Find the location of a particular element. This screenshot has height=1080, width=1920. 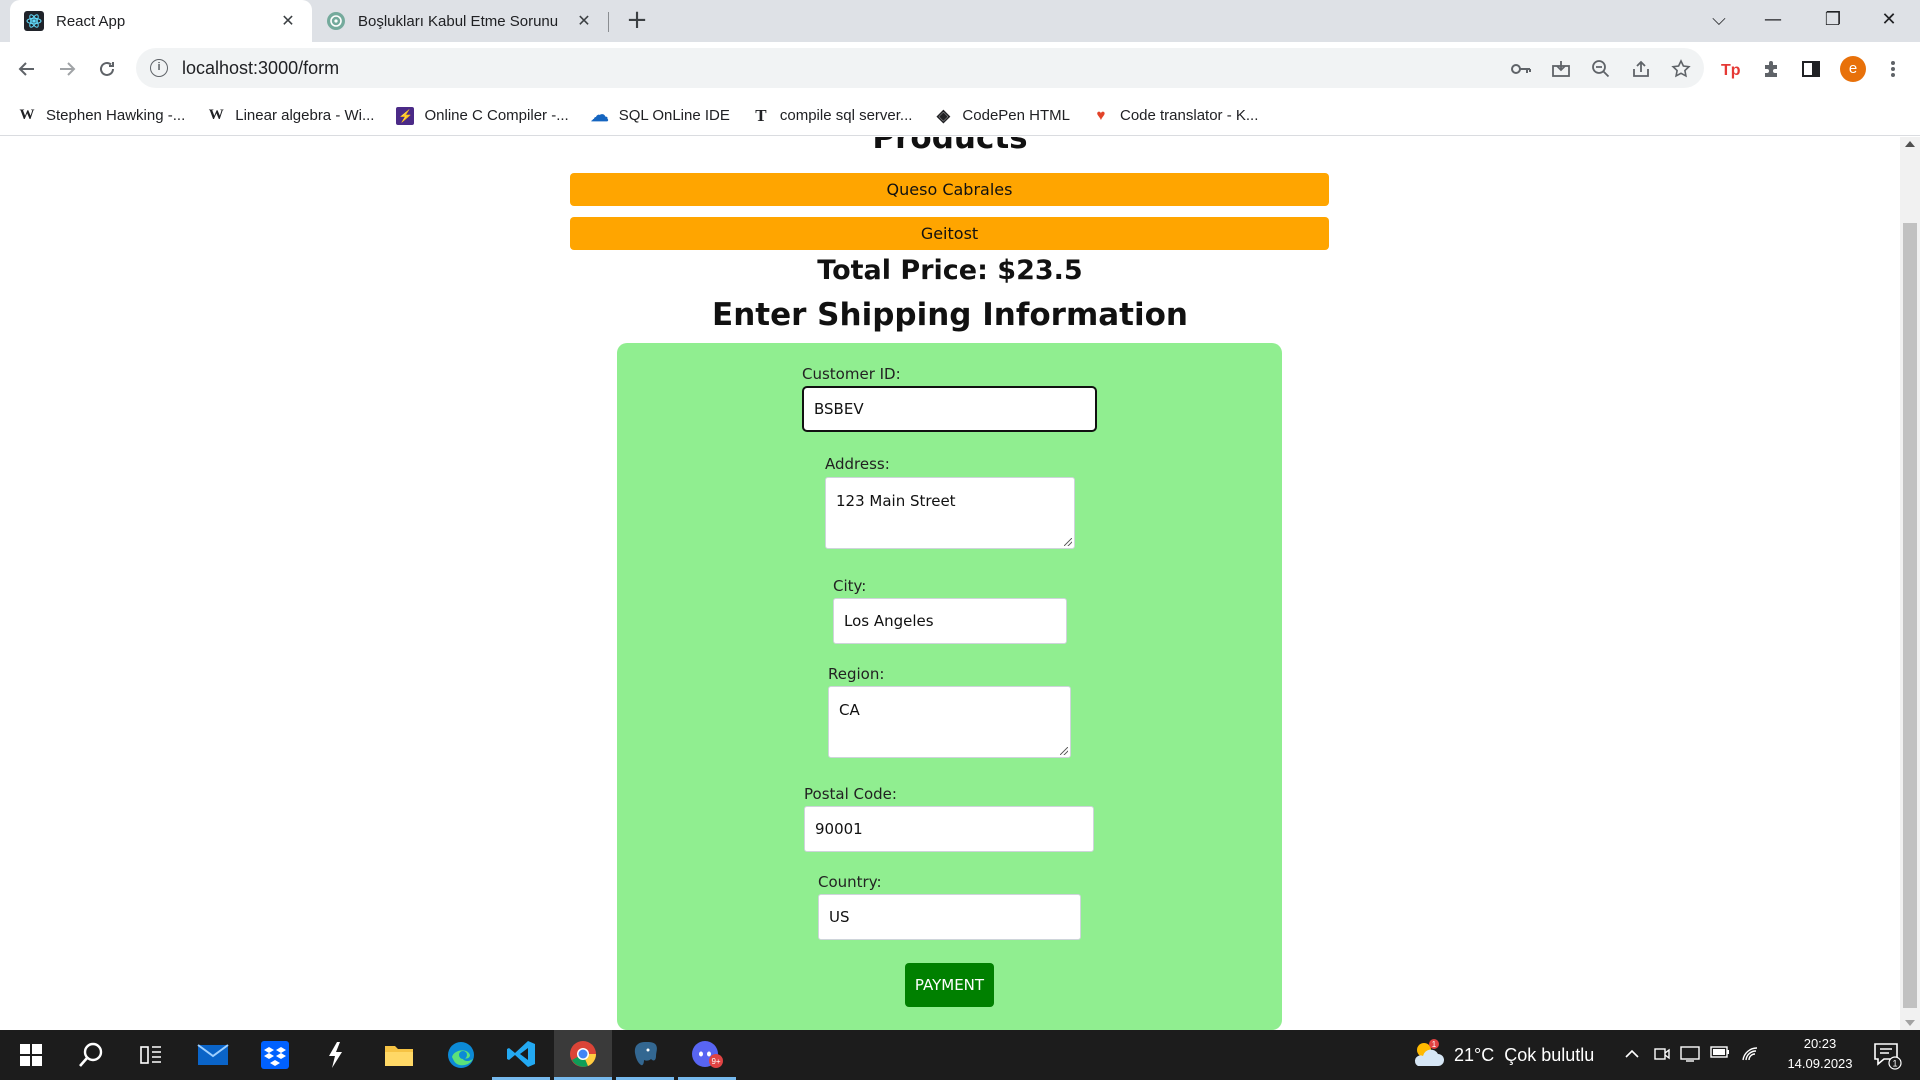

back-icon is located at coordinates (27, 69).